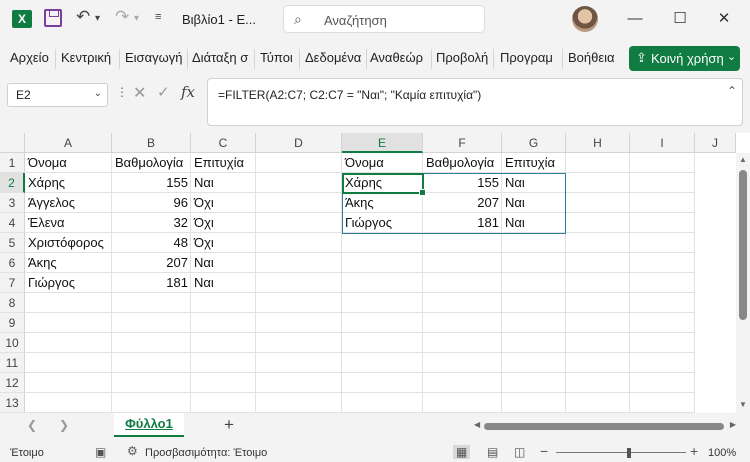 The image size is (750, 462). Describe the element at coordinates (53, 18) in the screenshot. I see `save-icon` at that location.